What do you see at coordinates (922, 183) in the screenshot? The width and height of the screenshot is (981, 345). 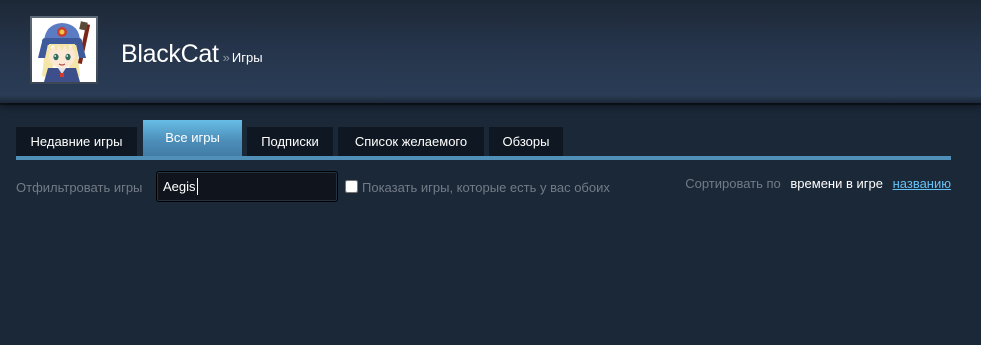 I see `sort-by-name-link: названию` at bounding box center [922, 183].